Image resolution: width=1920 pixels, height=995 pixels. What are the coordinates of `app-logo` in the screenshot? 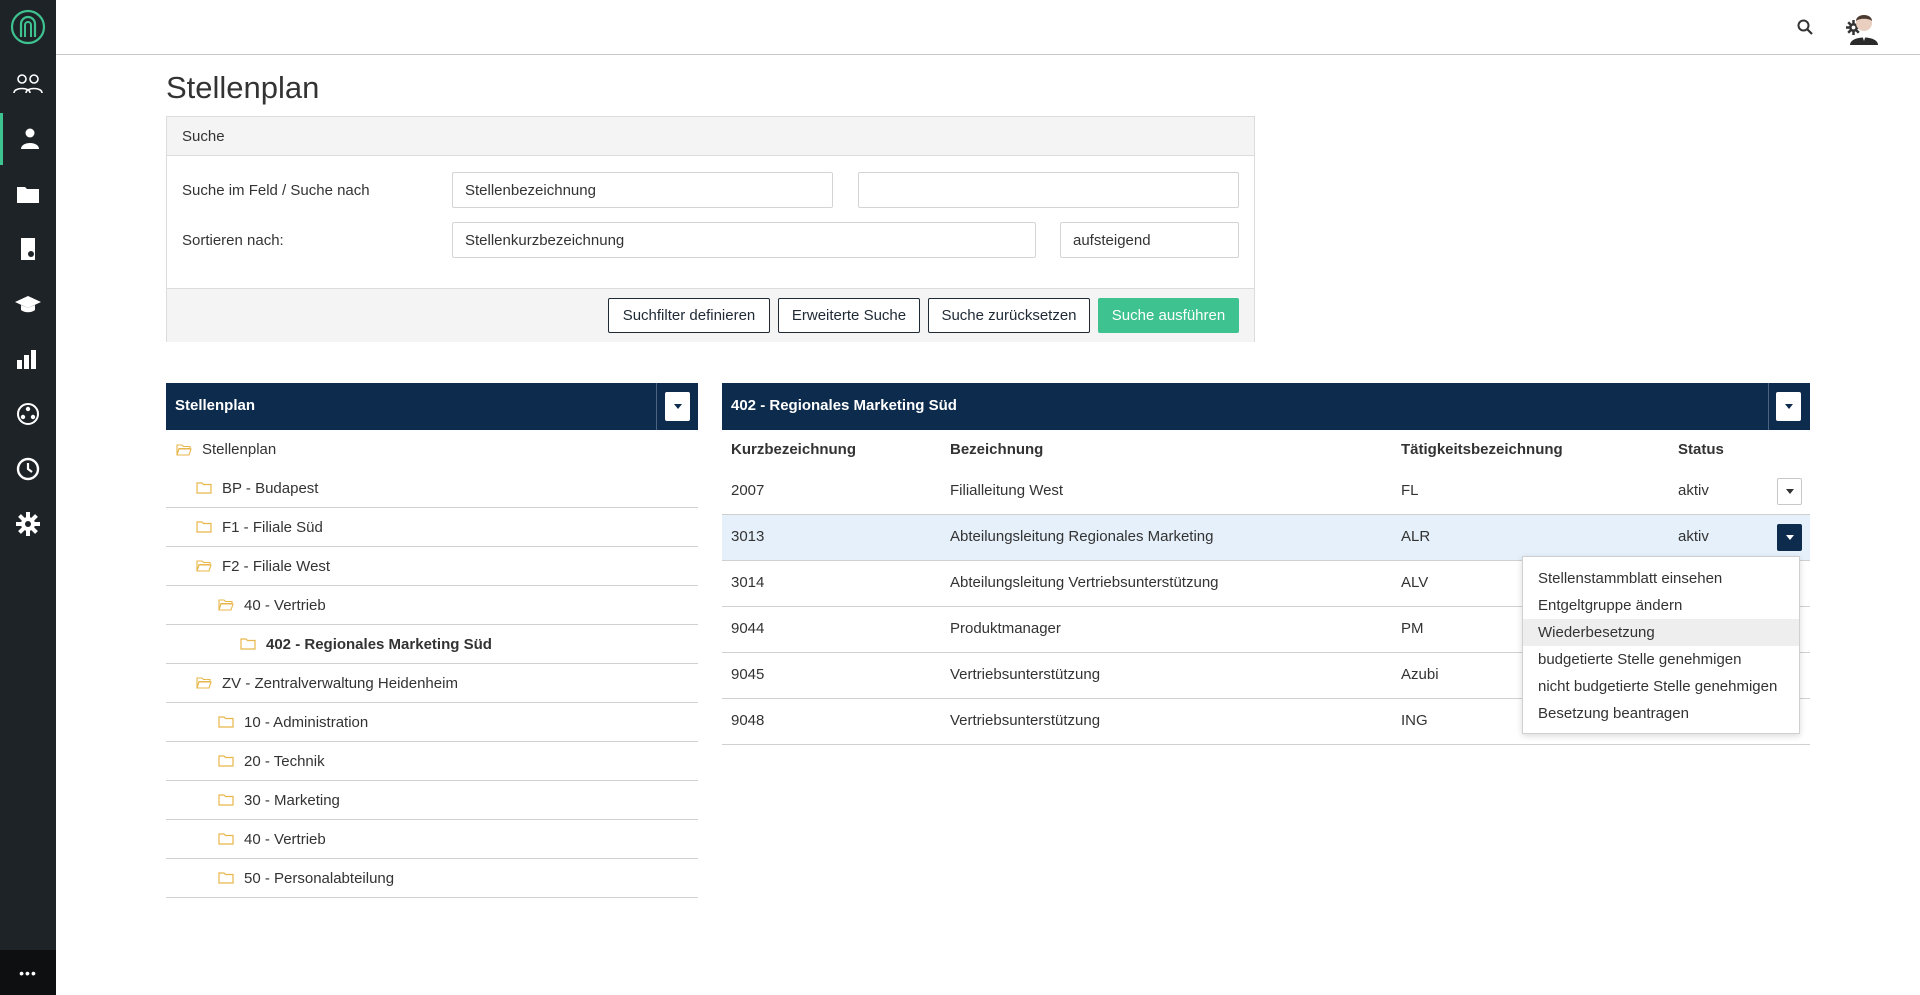 It's located at (28, 27).